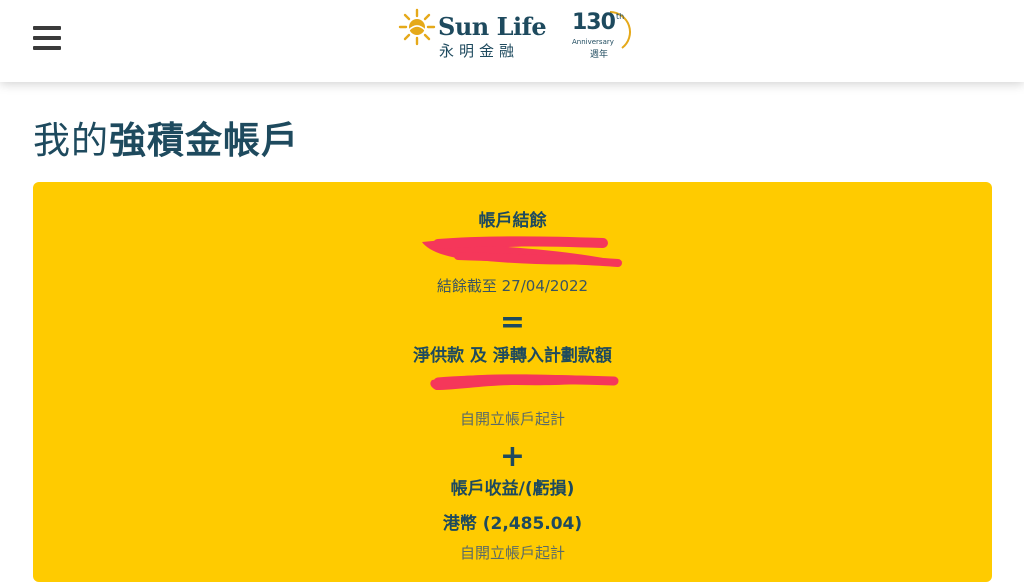 This screenshot has width=1024, height=582. I want to click on anniversary-word: Anniversary, so click(593, 42).